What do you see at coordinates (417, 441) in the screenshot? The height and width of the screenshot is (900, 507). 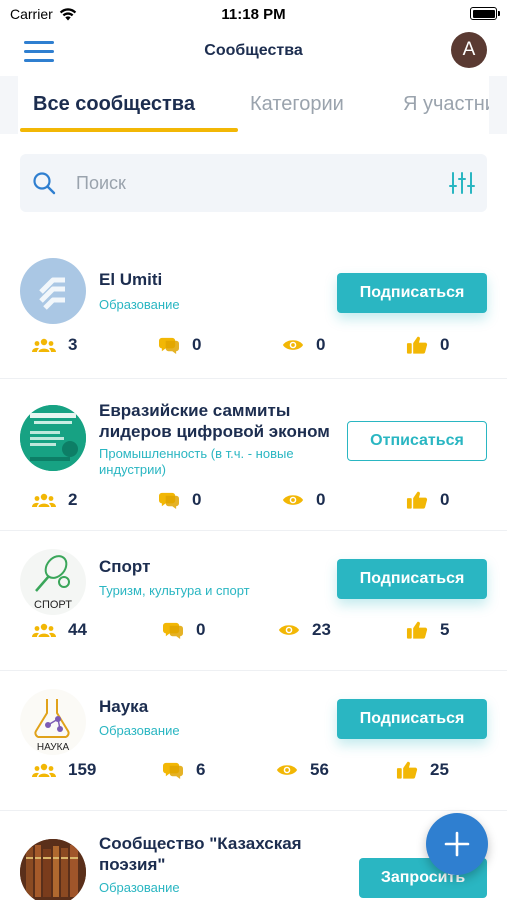 I see `unsubscribe-button: Отписаться` at bounding box center [417, 441].